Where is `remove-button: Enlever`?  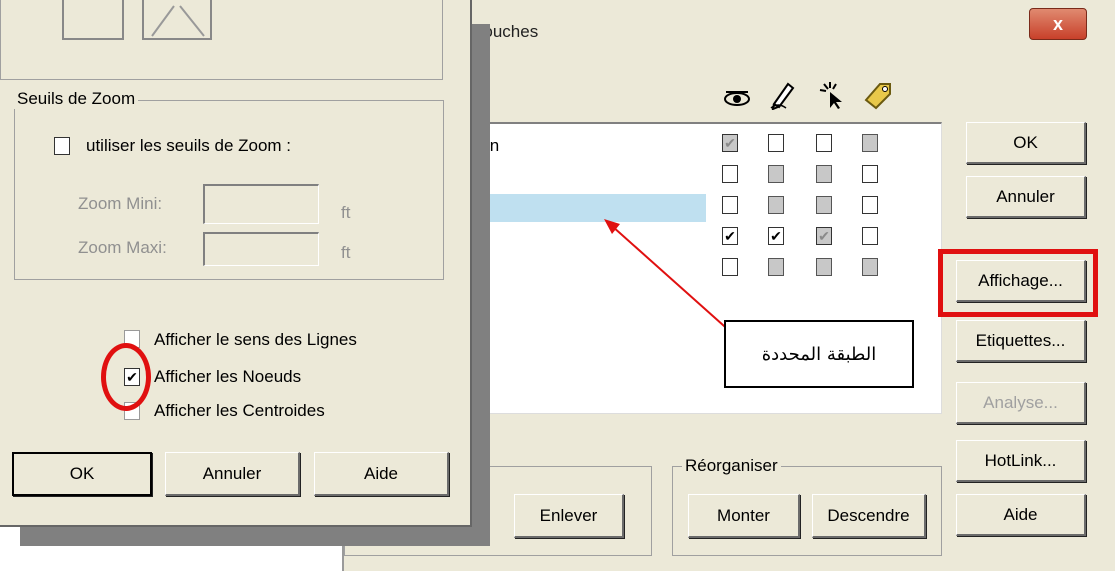 remove-button: Enlever is located at coordinates (569, 516).